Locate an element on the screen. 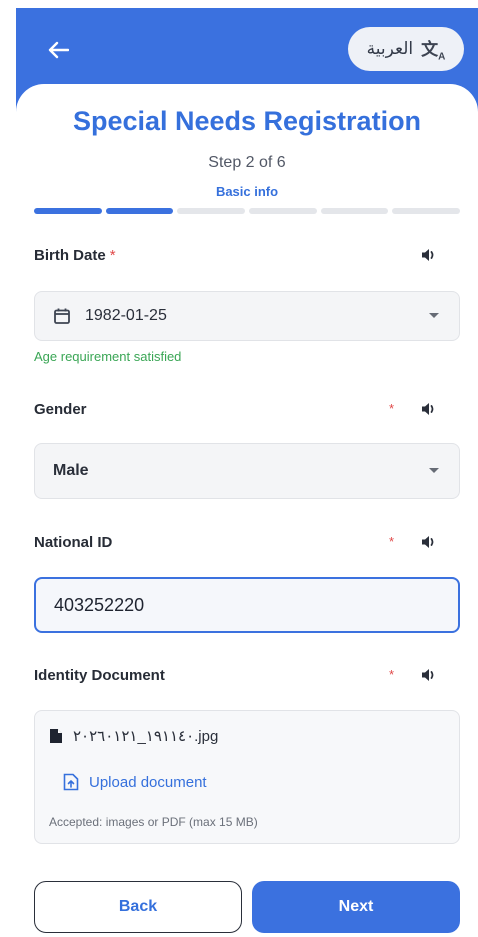 The height and width of the screenshot is (937, 478). progress-bar is located at coordinates (247, 211).